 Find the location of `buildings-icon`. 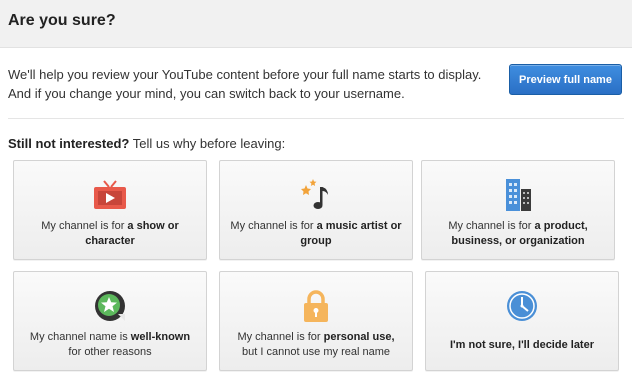

buildings-icon is located at coordinates (518, 195).